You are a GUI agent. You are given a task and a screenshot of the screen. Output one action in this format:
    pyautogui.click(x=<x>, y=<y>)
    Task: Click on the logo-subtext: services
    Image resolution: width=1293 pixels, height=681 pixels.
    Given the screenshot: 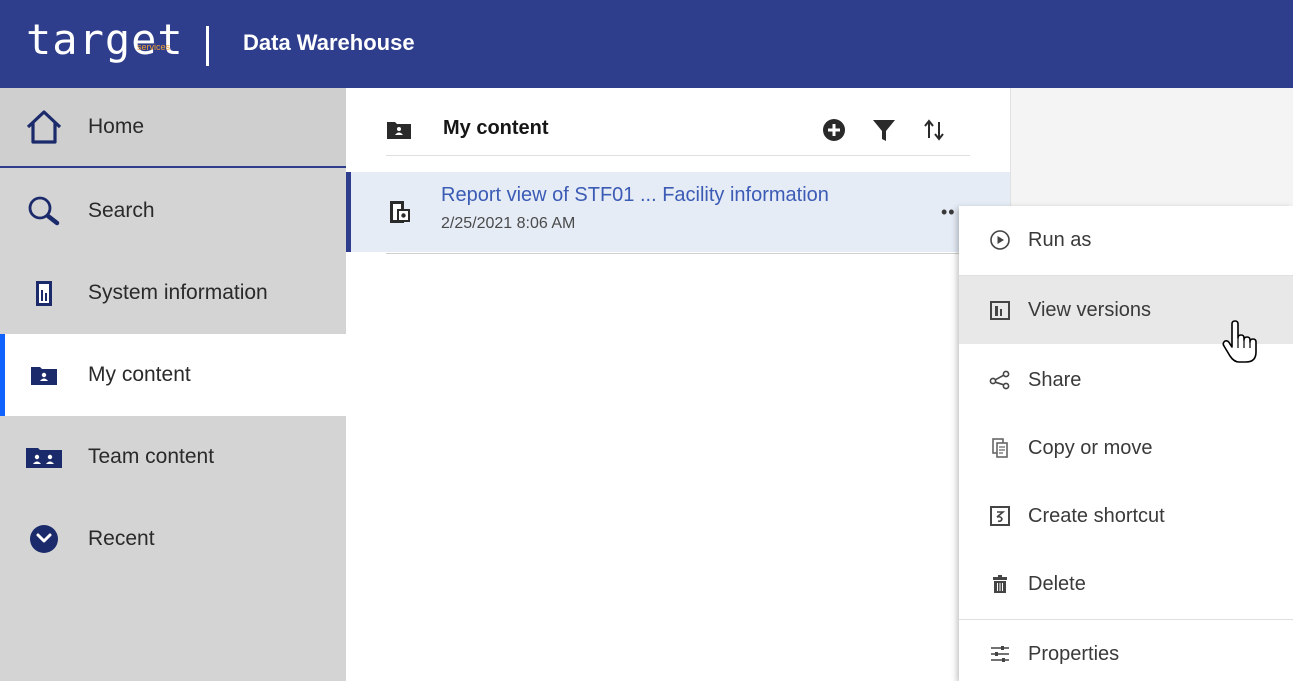 What is the action you would take?
    pyautogui.click(x=154, y=47)
    